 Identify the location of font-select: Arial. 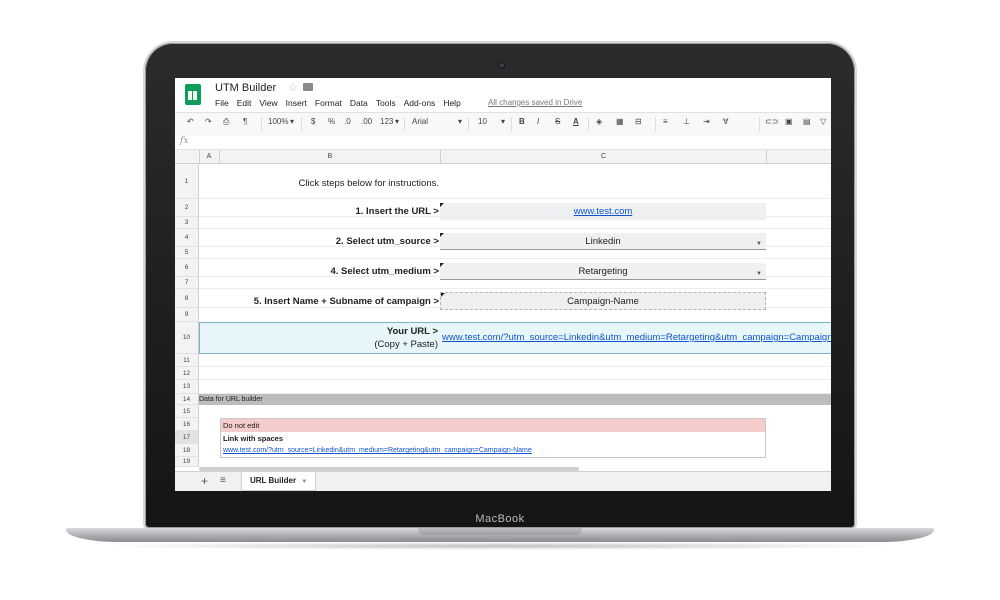
(420, 121).